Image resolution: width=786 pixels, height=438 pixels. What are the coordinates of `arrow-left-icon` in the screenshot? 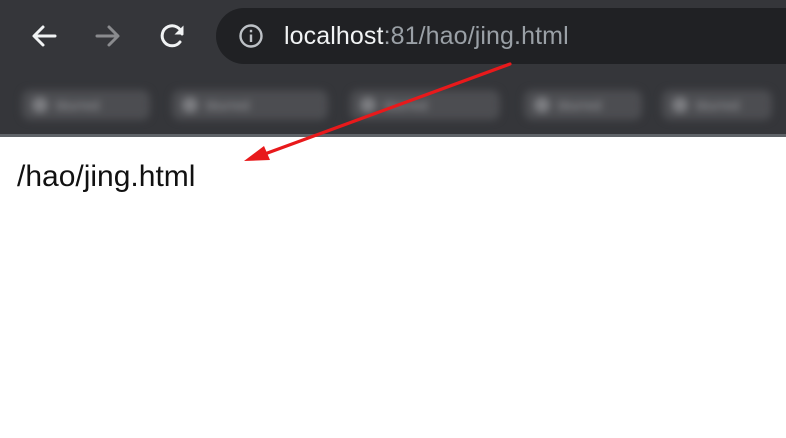 It's located at (44, 36).